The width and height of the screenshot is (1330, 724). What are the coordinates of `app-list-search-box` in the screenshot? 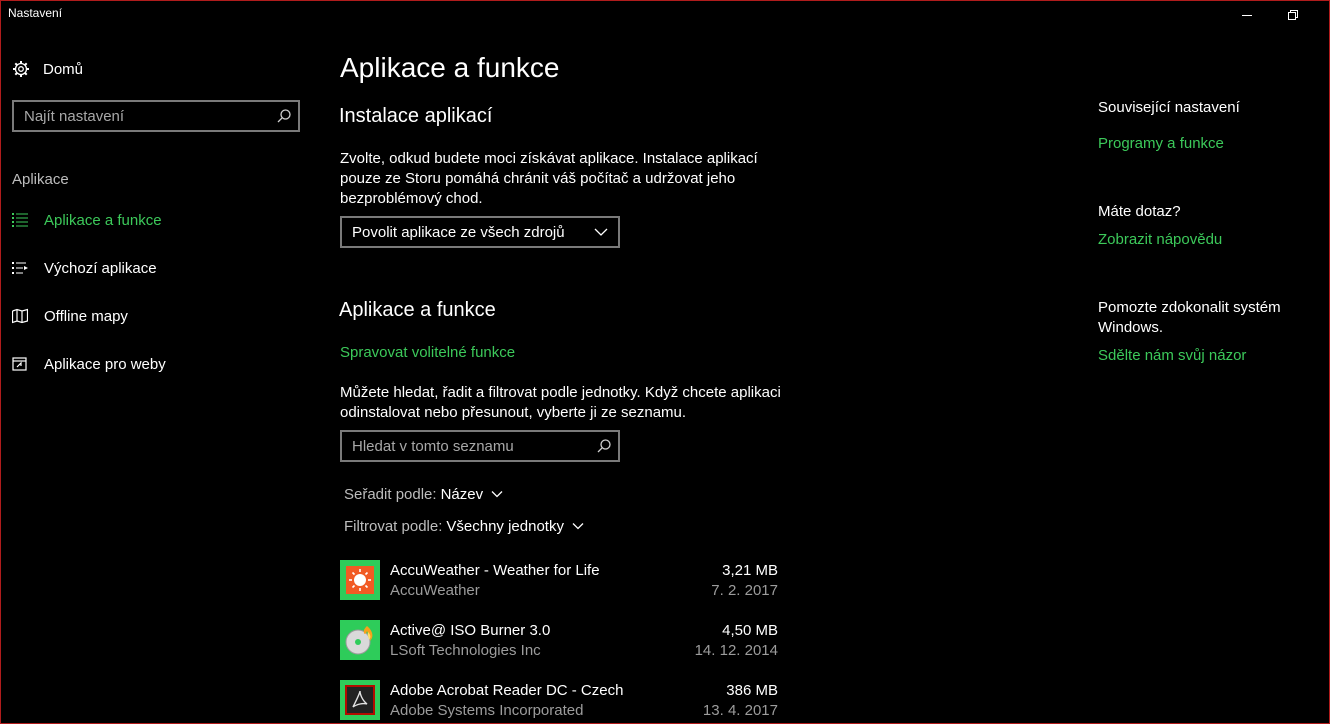 It's located at (480, 446).